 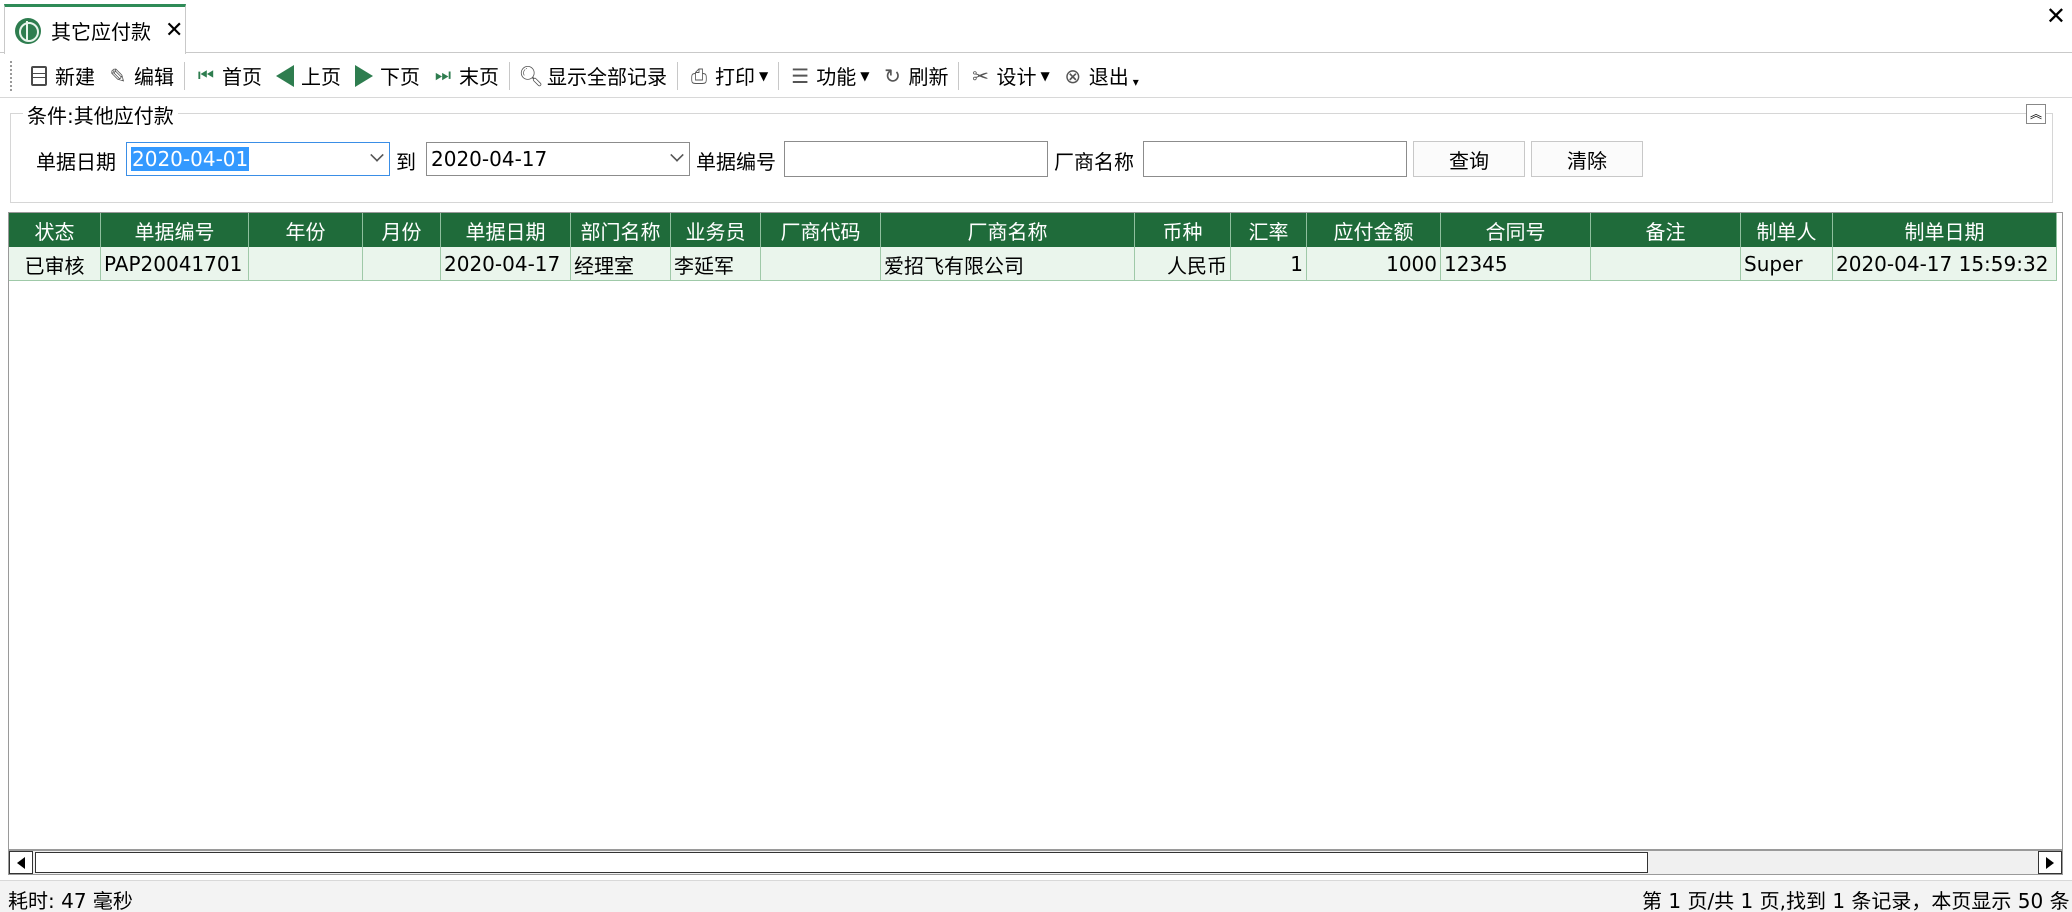 What do you see at coordinates (728, 76) in the screenshot?
I see `print-button: ⎙ 打印 ▼` at bounding box center [728, 76].